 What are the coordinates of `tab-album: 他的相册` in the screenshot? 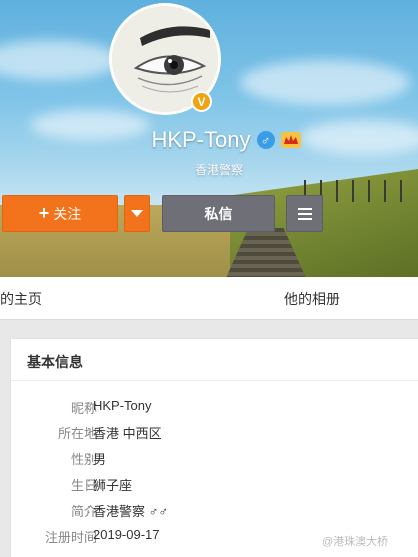 It's located at (312, 299).